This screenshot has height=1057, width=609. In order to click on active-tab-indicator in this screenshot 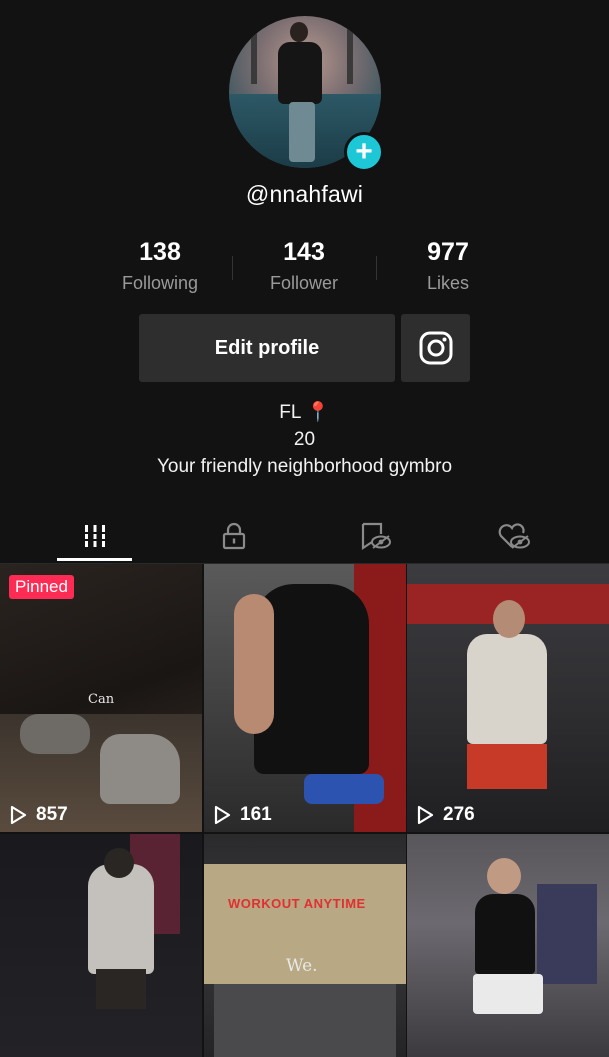, I will do `click(94, 559)`.